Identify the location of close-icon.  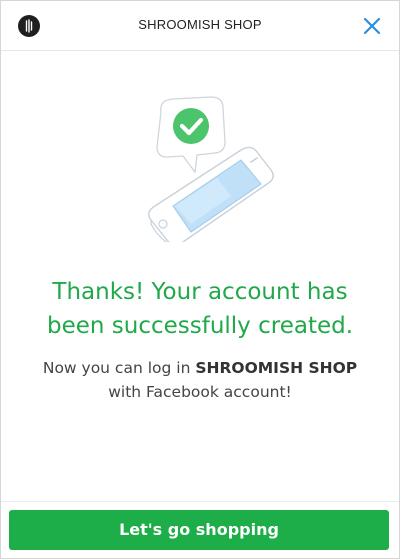
(372, 26).